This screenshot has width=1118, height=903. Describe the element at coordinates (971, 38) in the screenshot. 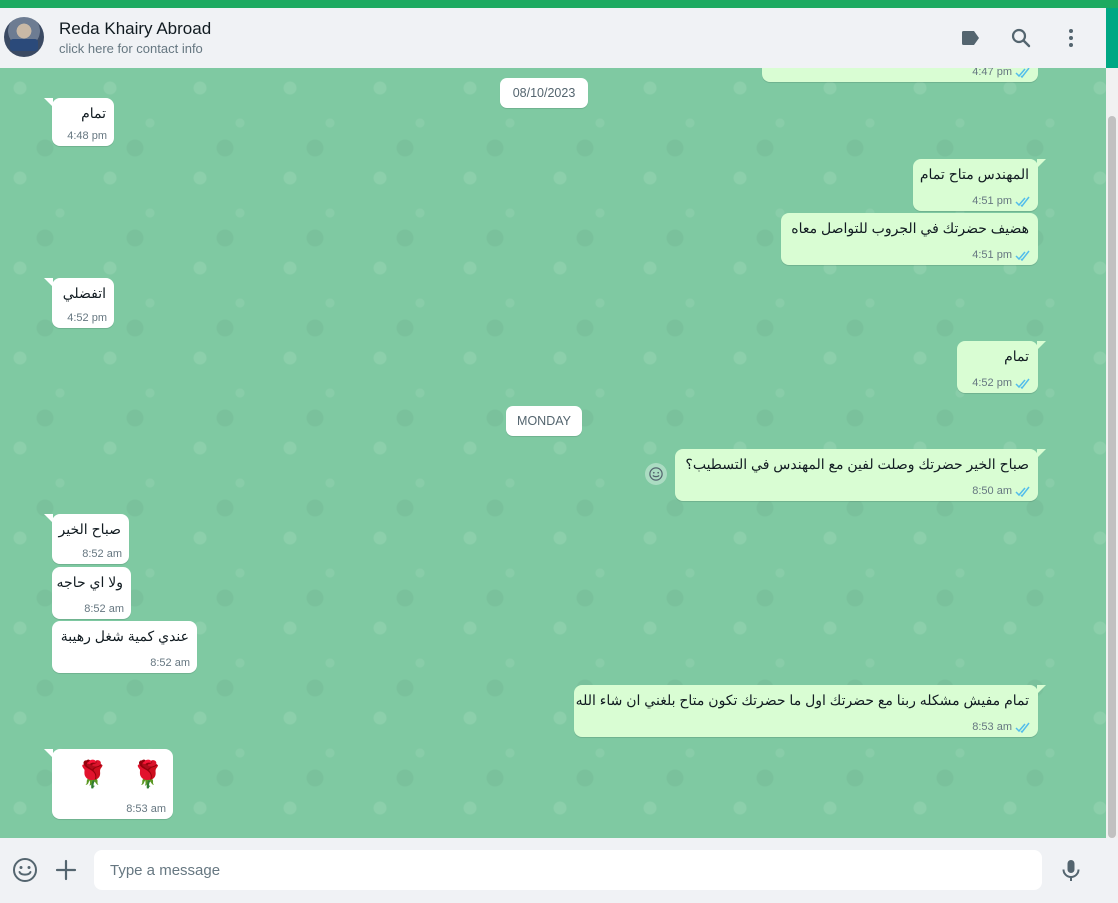

I see `label-icon` at that location.